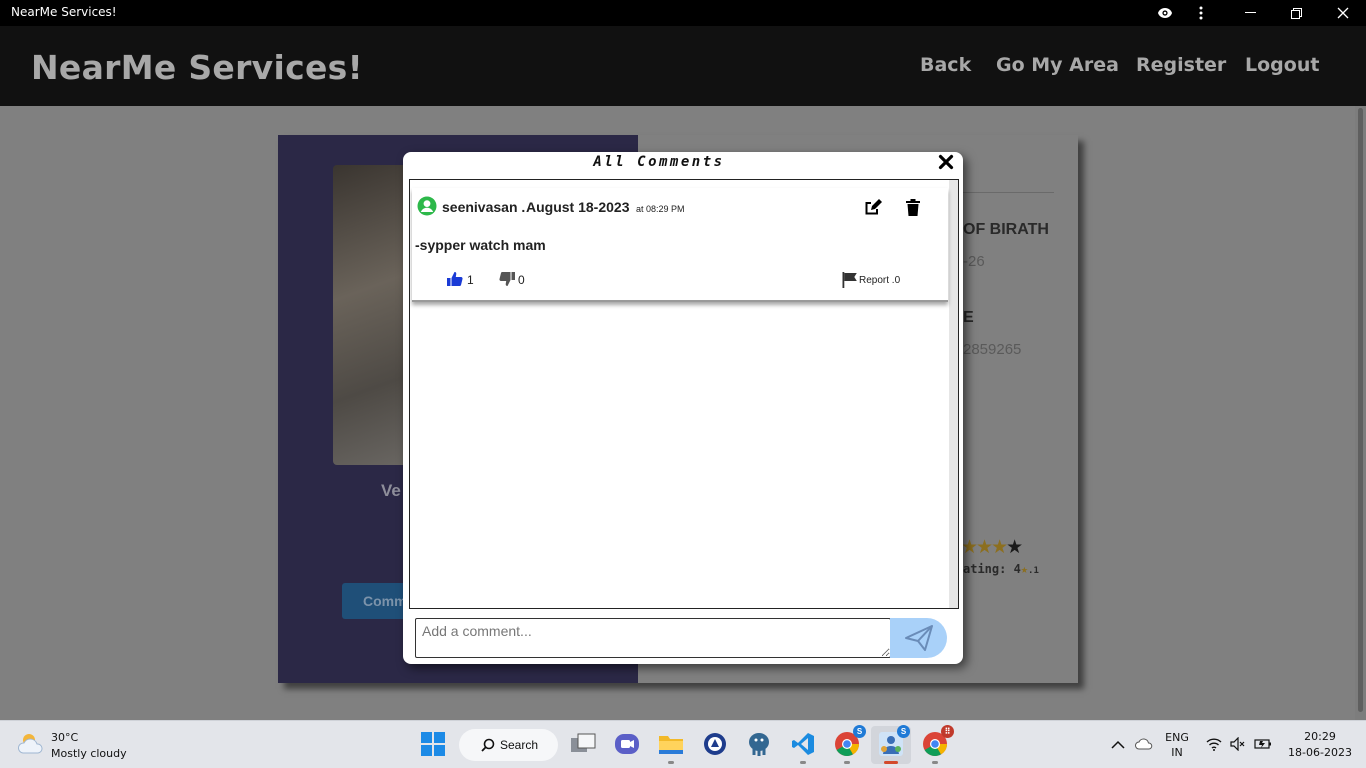  What do you see at coordinates (913, 207) in the screenshot?
I see `trash-icon` at bounding box center [913, 207].